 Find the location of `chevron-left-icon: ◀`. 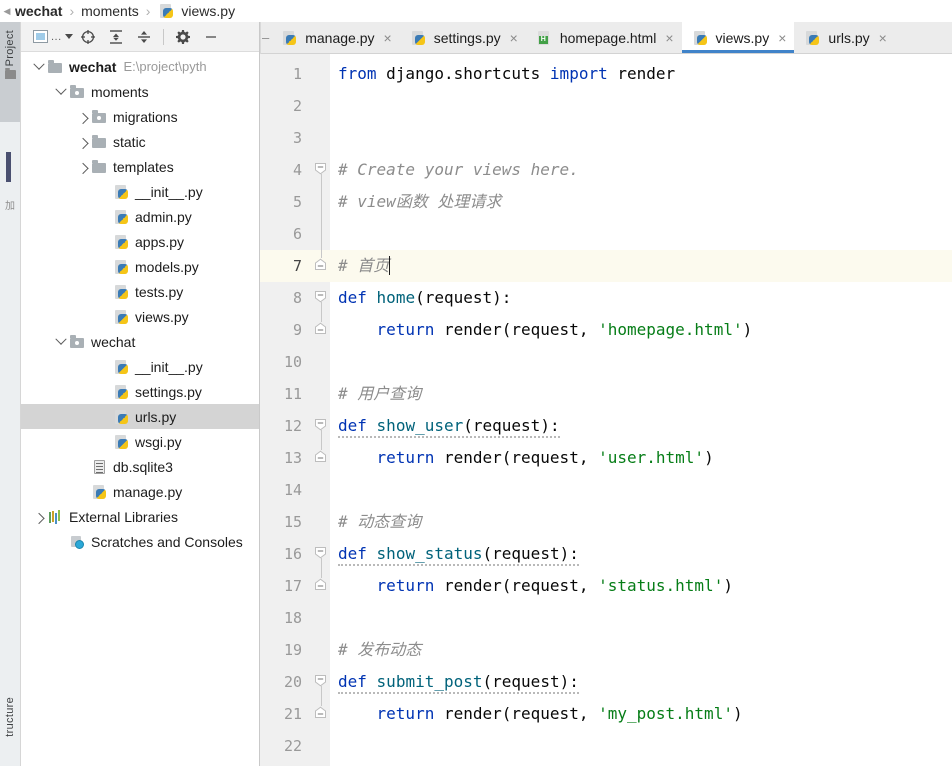

chevron-left-icon: ◀ is located at coordinates (7, 11).